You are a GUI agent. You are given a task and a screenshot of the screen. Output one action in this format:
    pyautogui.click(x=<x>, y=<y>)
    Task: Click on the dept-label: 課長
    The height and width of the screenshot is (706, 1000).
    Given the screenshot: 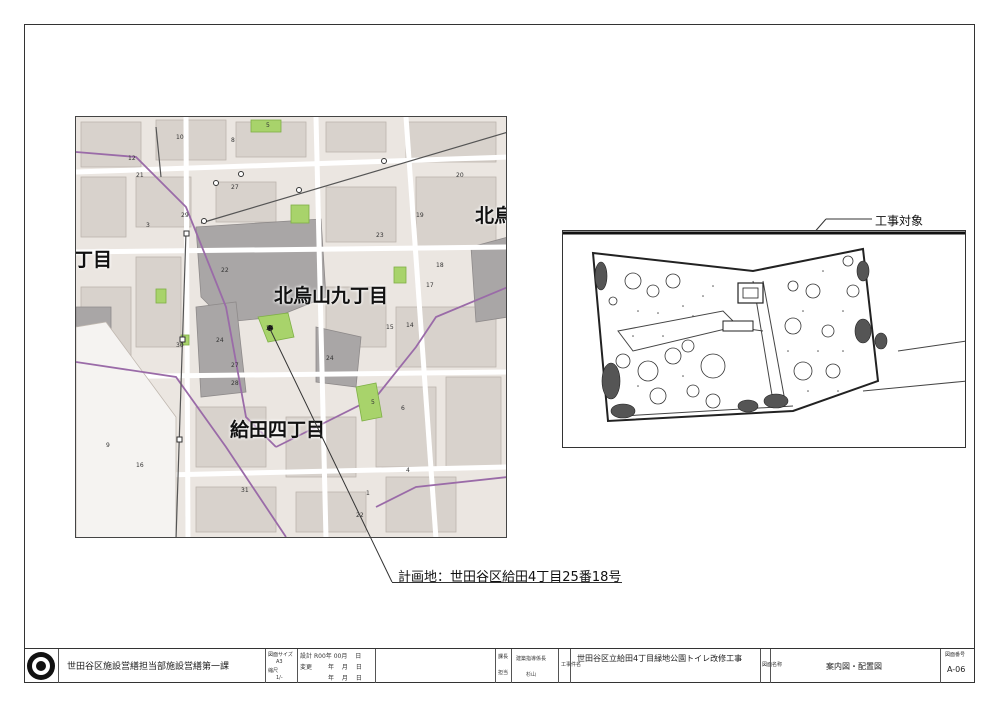 What is the action you would take?
    pyautogui.click(x=503, y=657)
    